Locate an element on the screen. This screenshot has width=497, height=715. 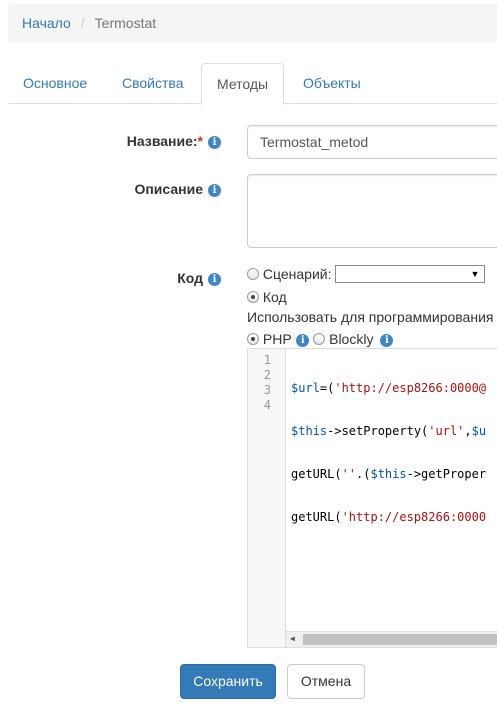
php-radio is located at coordinates (253, 339).